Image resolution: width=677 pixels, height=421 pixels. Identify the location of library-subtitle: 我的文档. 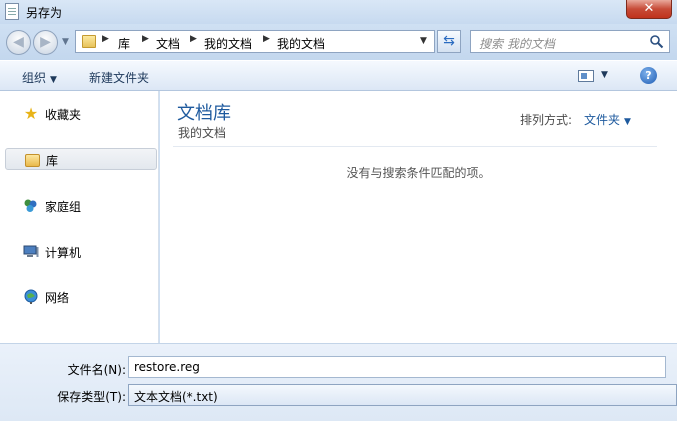
(202, 133).